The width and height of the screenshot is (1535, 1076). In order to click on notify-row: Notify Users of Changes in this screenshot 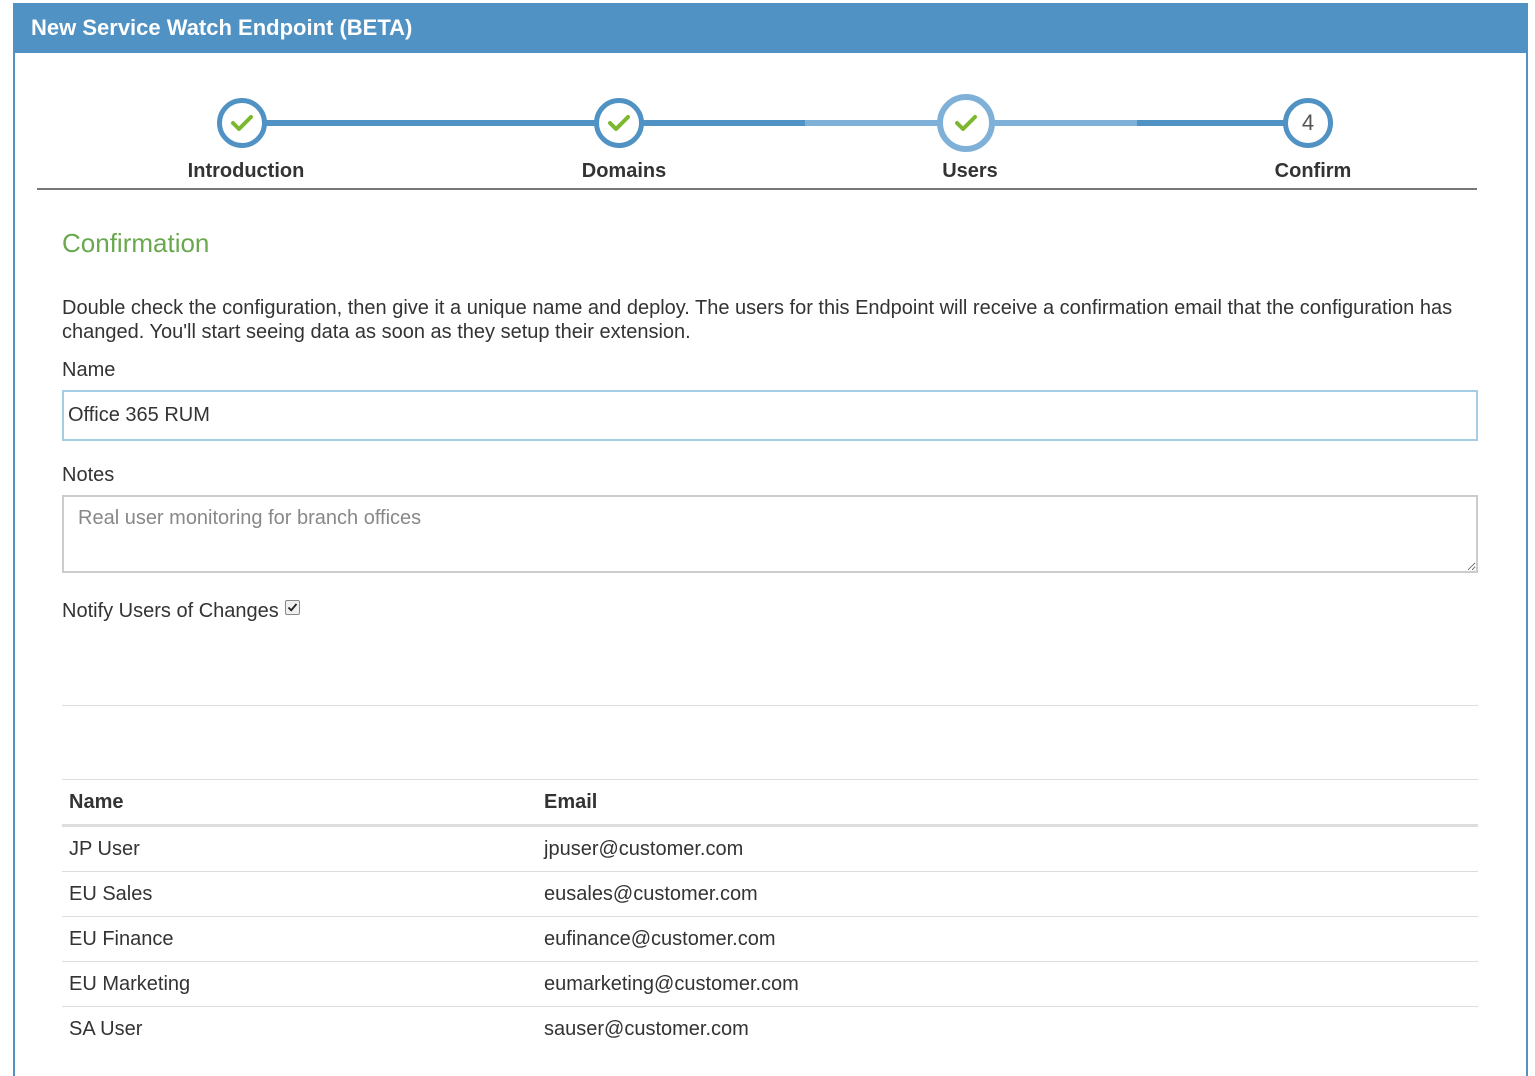, I will do `click(181, 611)`.